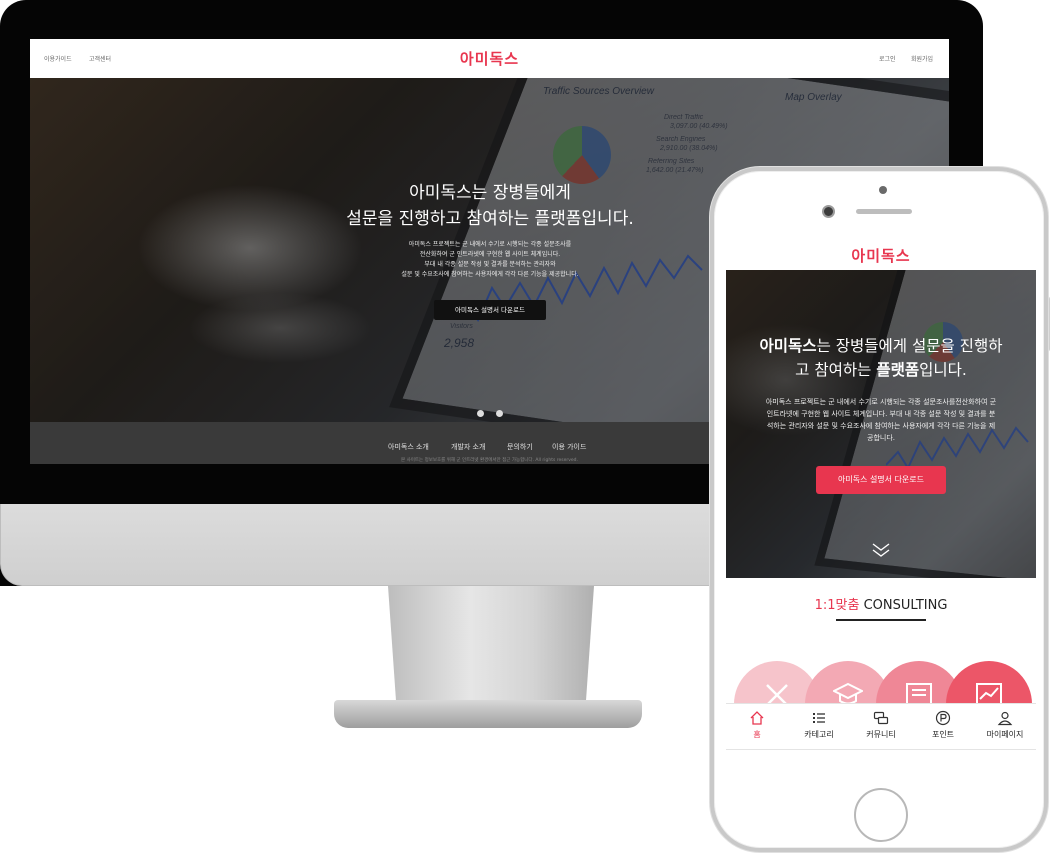 Image resolution: width=1052 pixels, height=853 pixels. What do you see at coordinates (490, 264) in the screenshot?
I see `hero-desc-line: 부대 내 각종 설문 작성 및 결과를 분석하는 관리자와` at bounding box center [490, 264].